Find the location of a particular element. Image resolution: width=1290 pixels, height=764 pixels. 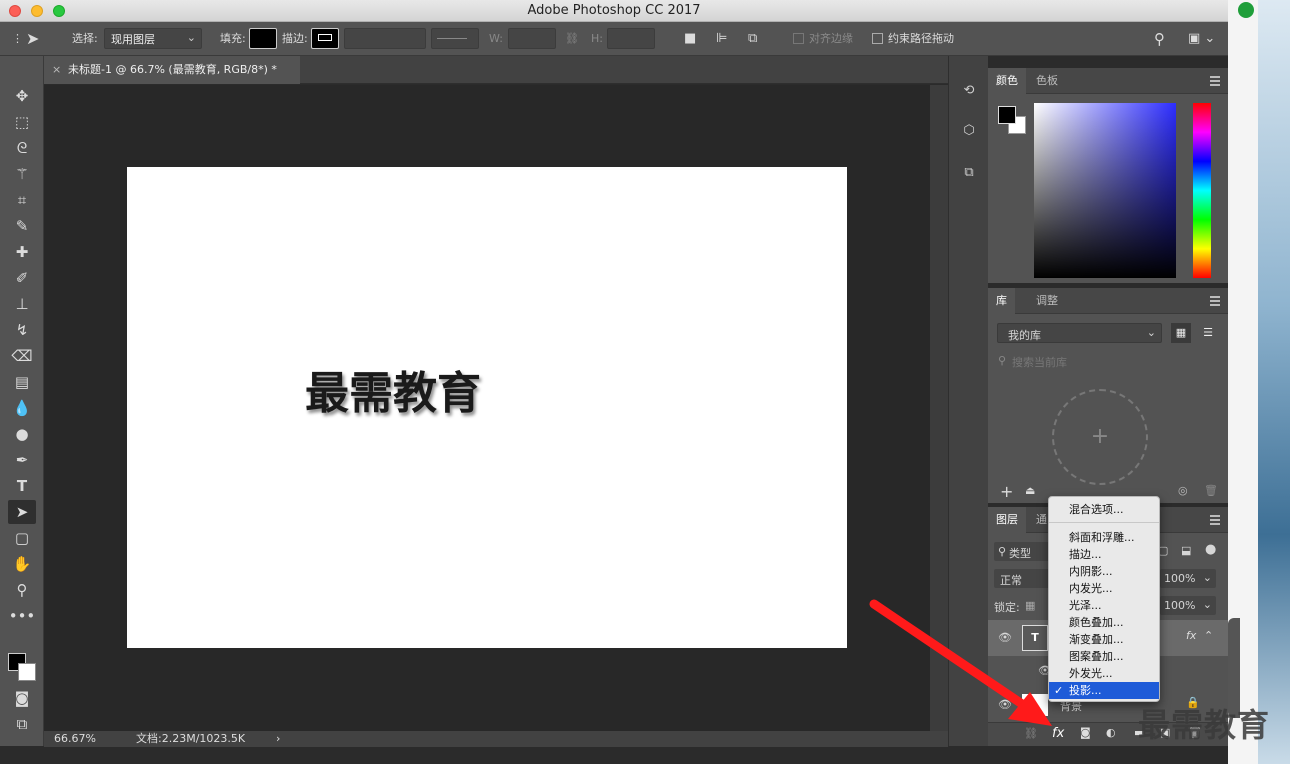

align-edges-checkbox is located at coordinates (798, 38).